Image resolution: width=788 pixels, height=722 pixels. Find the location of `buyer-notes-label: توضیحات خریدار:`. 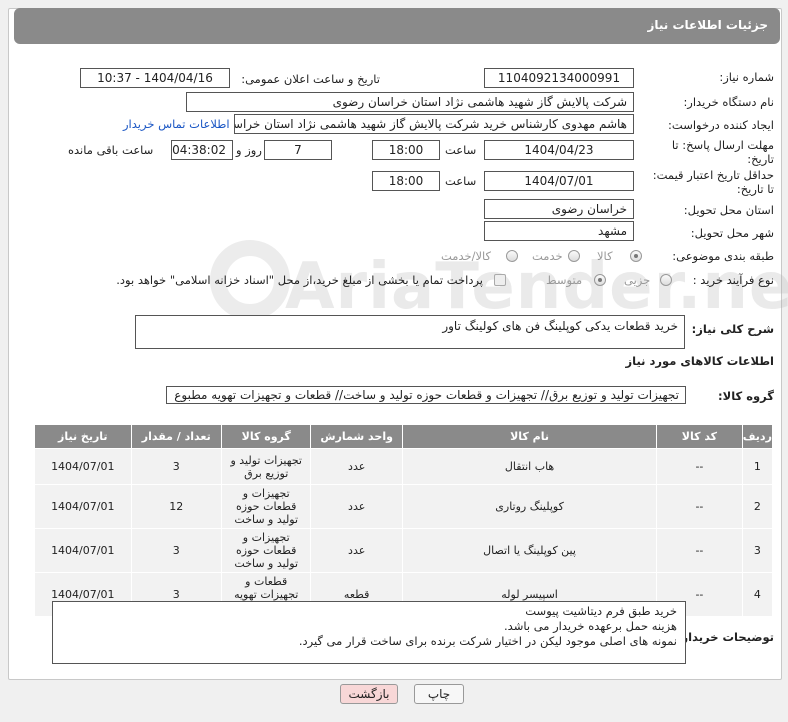

buyer-notes-label: توضیحات خریدار: is located at coordinates (725, 637).